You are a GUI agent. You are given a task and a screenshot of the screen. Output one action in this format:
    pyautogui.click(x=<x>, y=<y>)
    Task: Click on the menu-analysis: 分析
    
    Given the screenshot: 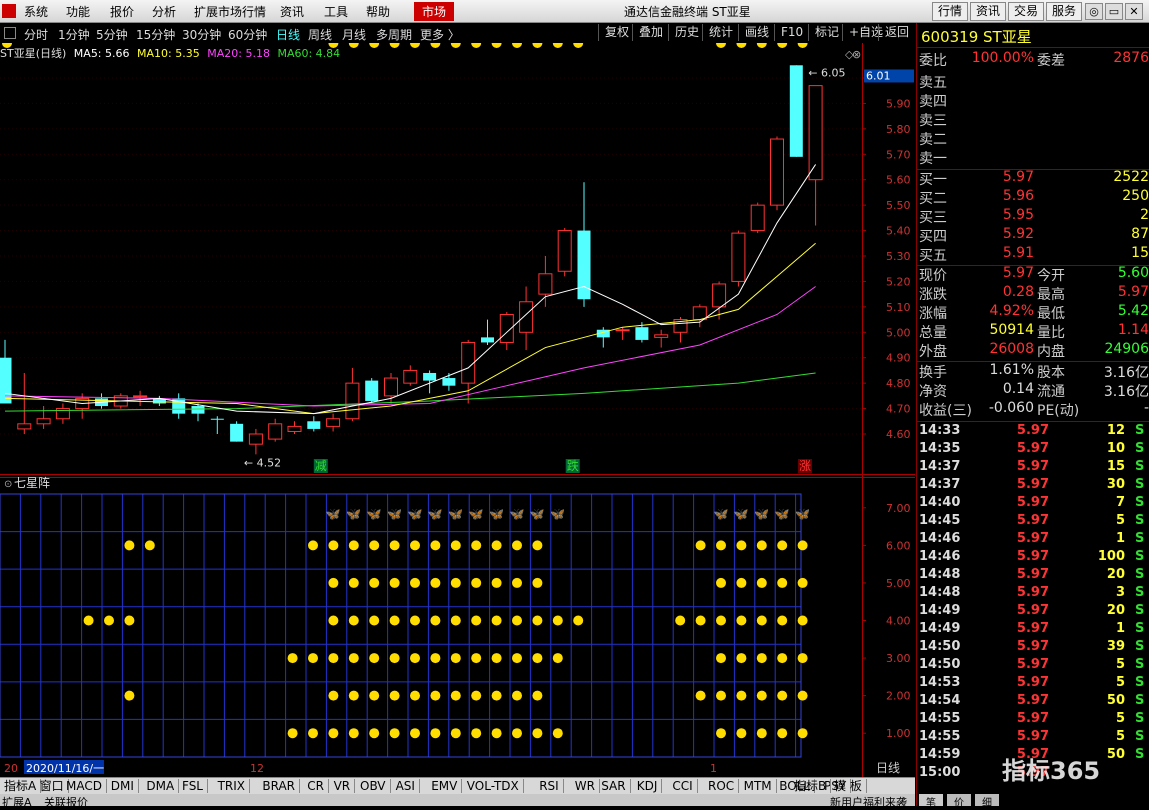 What is the action you would take?
    pyautogui.click(x=164, y=11)
    